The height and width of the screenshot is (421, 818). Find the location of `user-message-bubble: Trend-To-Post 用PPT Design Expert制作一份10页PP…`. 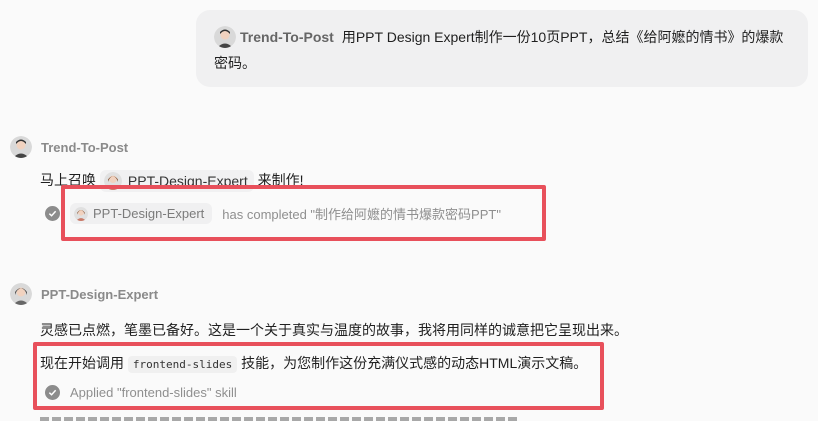

user-message-bubble: Trend-To-Post 用PPT Design Expert制作一份10页PP… is located at coordinates (502, 48).